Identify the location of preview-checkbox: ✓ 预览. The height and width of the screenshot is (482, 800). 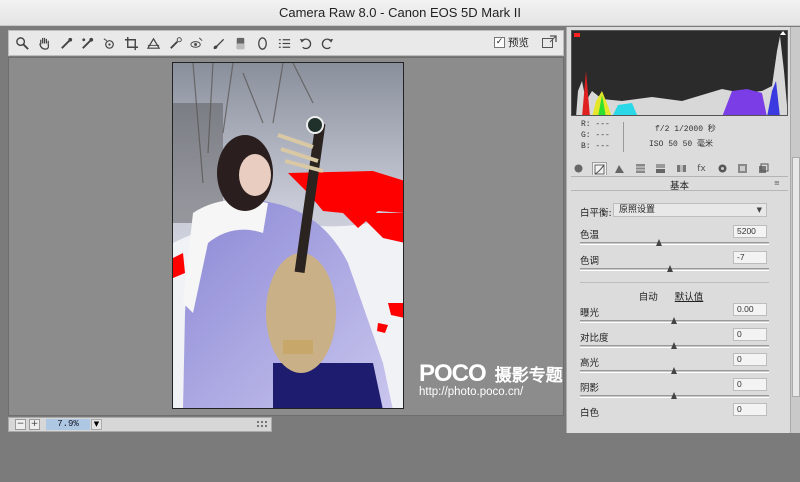
(511, 42).